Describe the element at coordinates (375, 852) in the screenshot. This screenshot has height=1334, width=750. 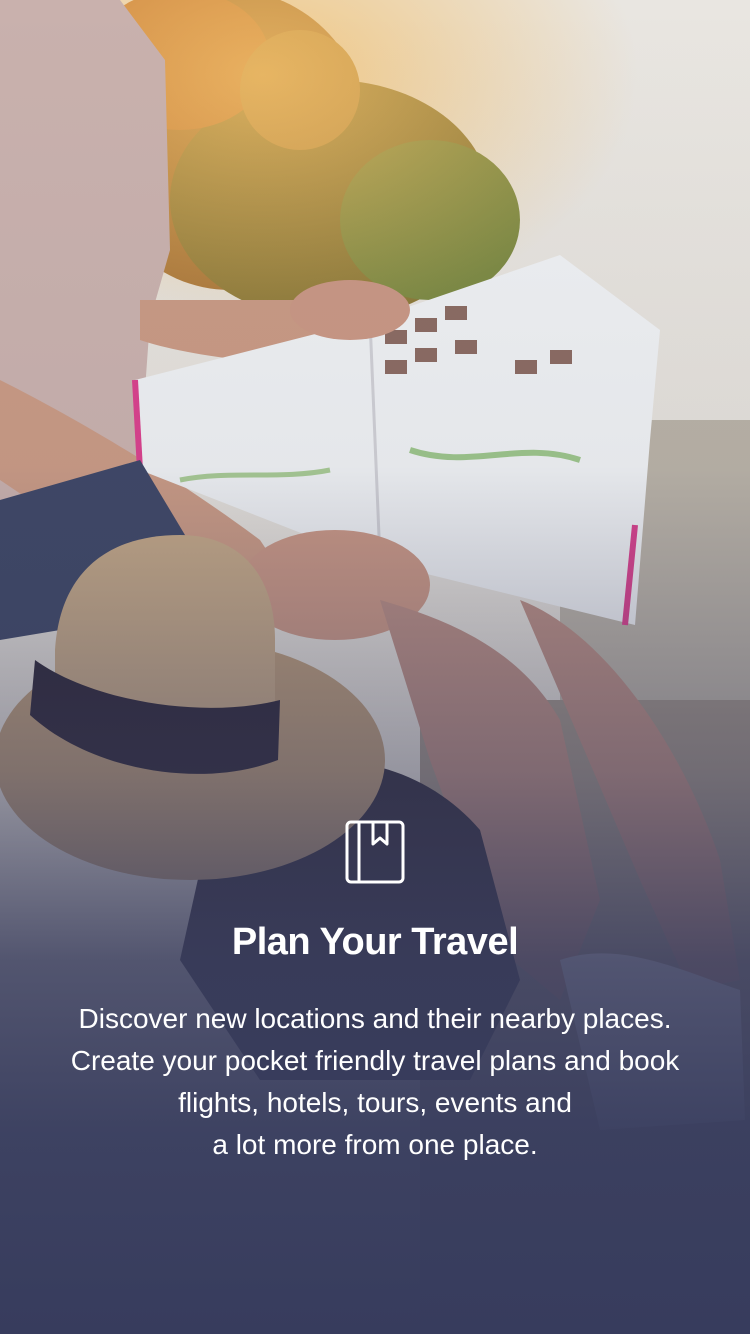
I see `book-bookmark-icon` at that location.